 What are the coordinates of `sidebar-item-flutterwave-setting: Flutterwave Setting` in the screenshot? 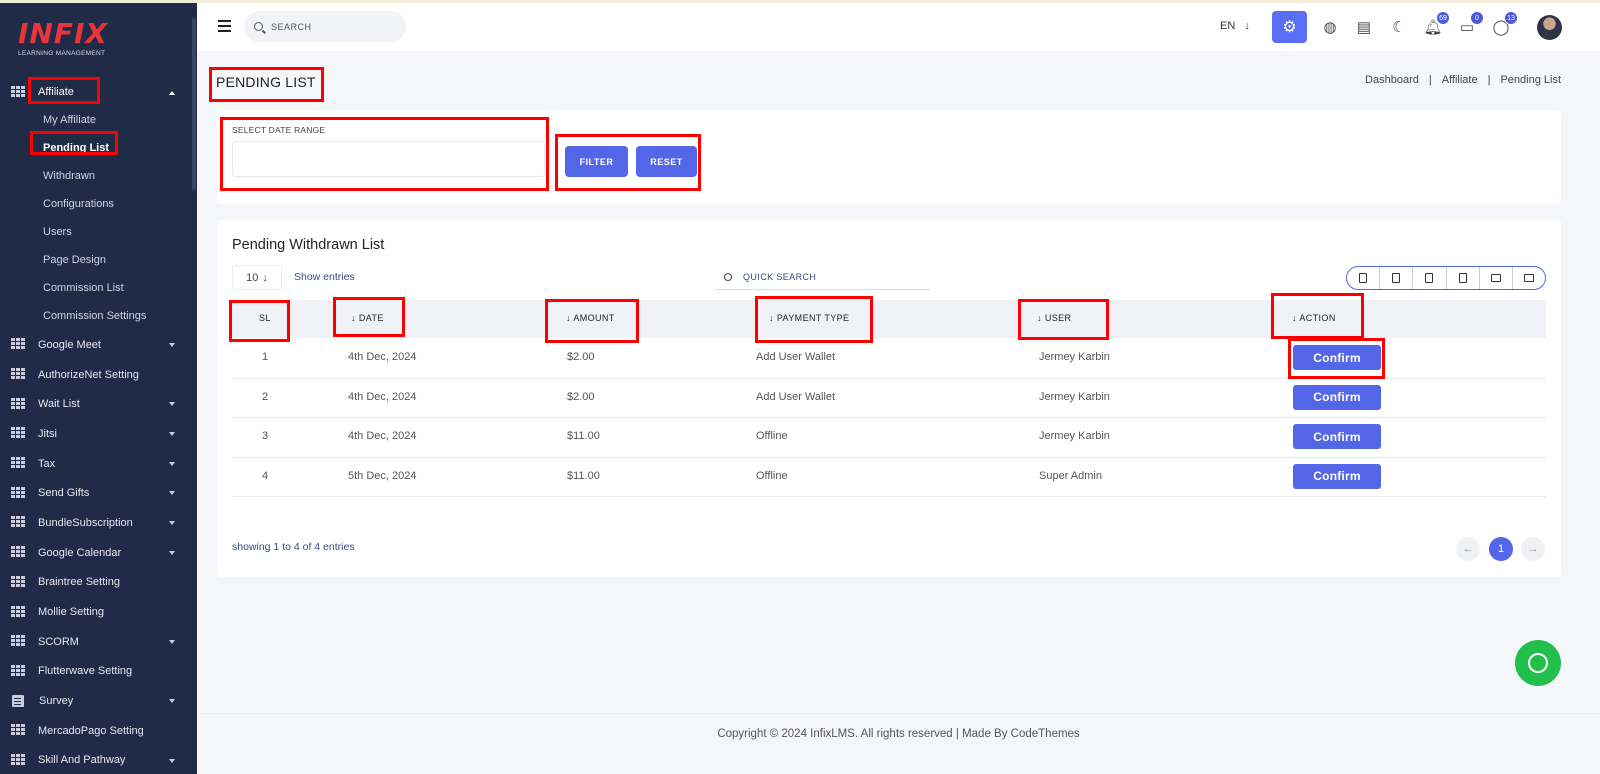 It's located at (98, 672).